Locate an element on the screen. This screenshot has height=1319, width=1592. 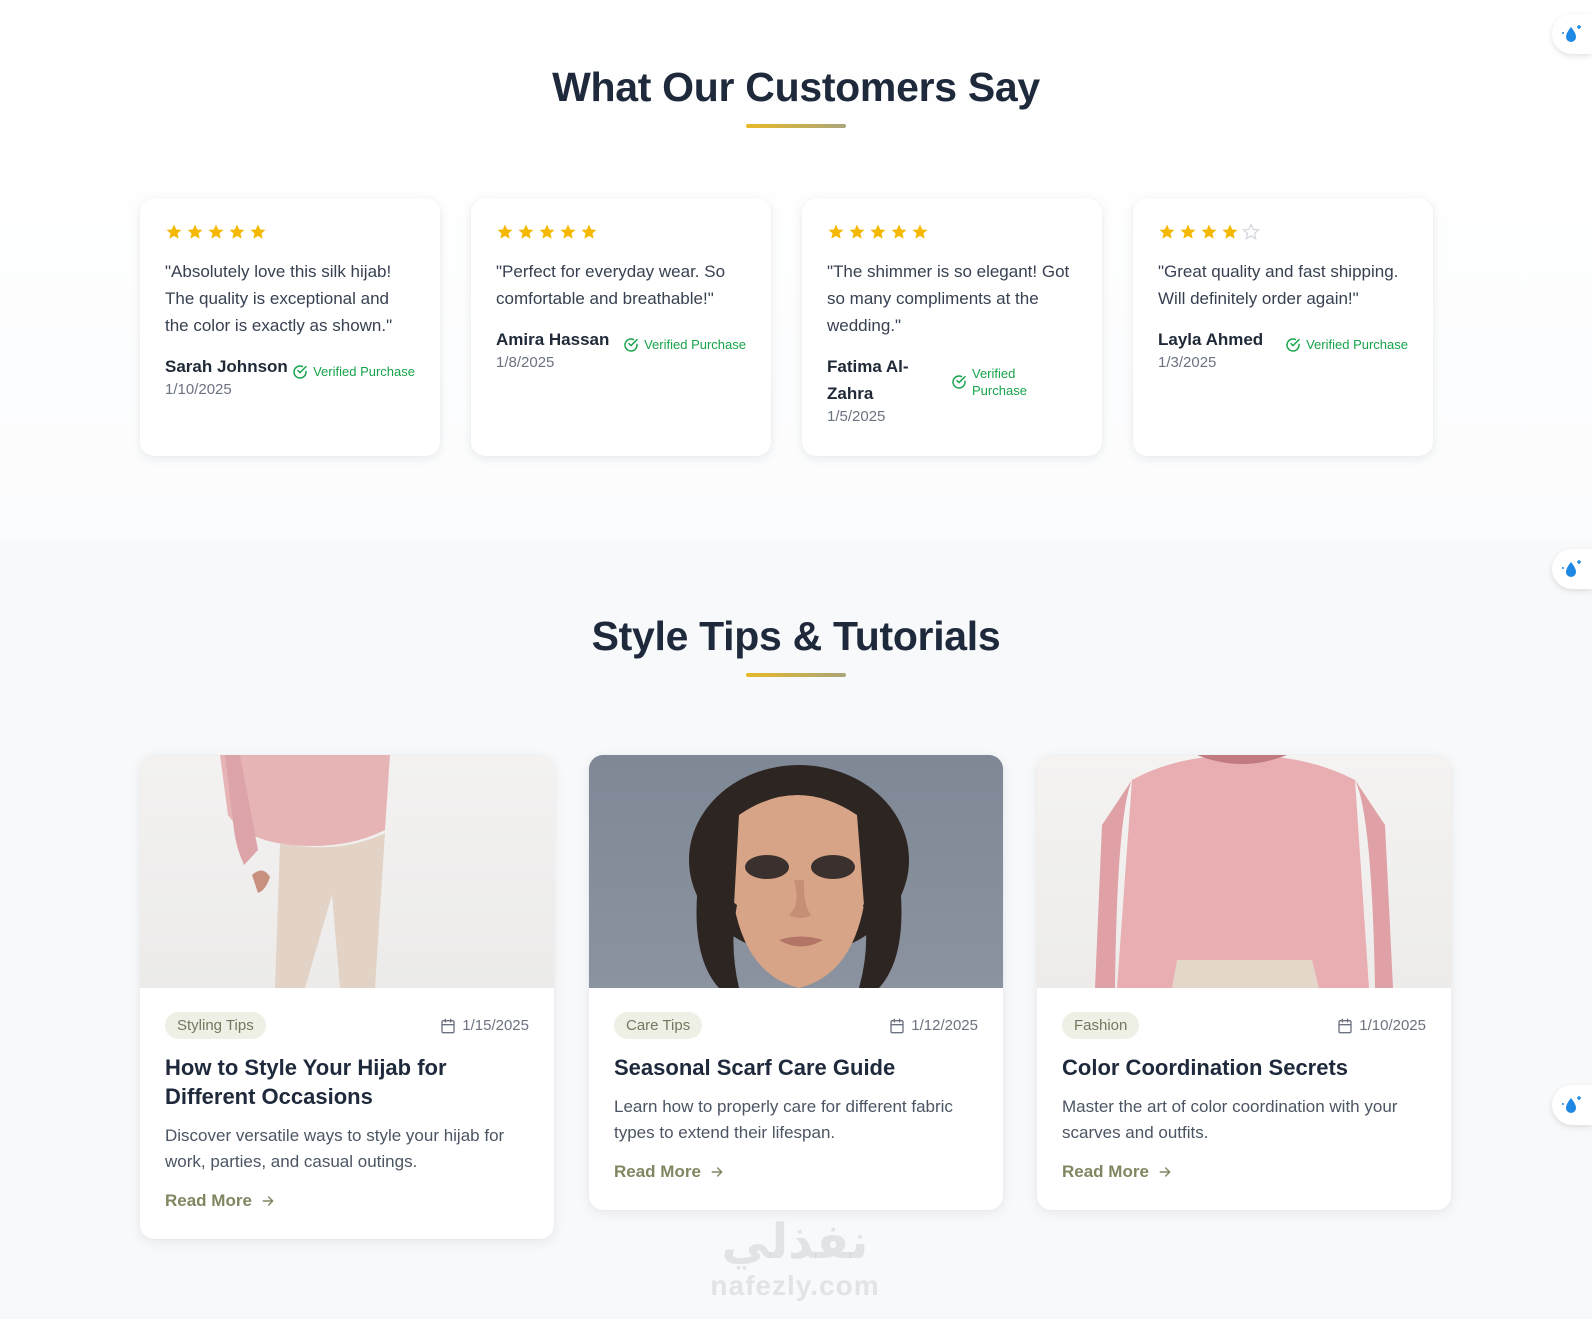
tips-title-underline is located at coordinates (796, 675).